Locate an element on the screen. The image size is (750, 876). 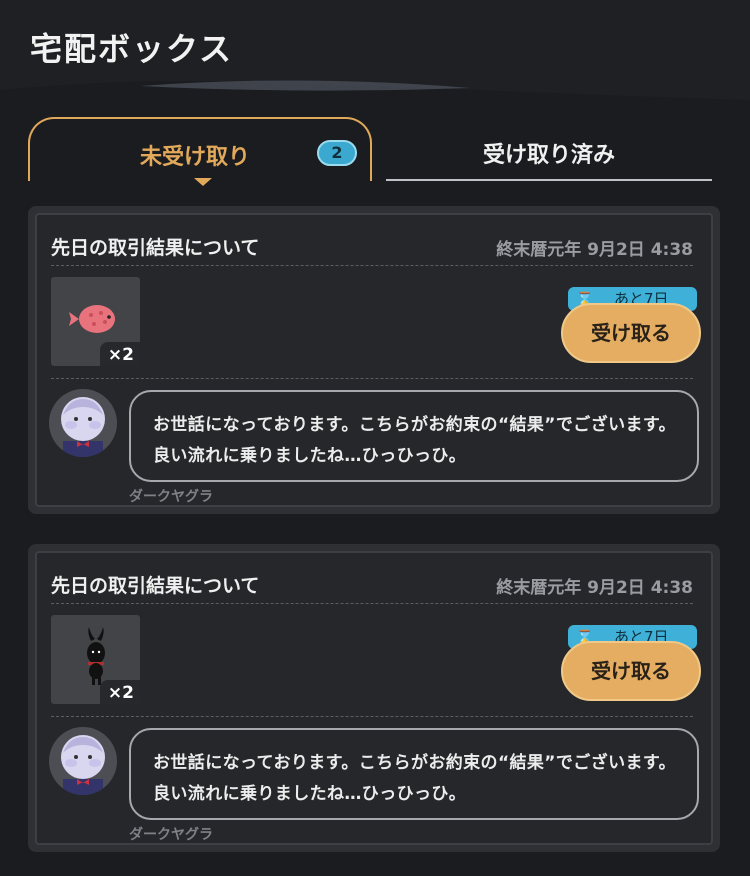
tab-unreceived: 未受け取り 2 is located at coordinates (200, 151).